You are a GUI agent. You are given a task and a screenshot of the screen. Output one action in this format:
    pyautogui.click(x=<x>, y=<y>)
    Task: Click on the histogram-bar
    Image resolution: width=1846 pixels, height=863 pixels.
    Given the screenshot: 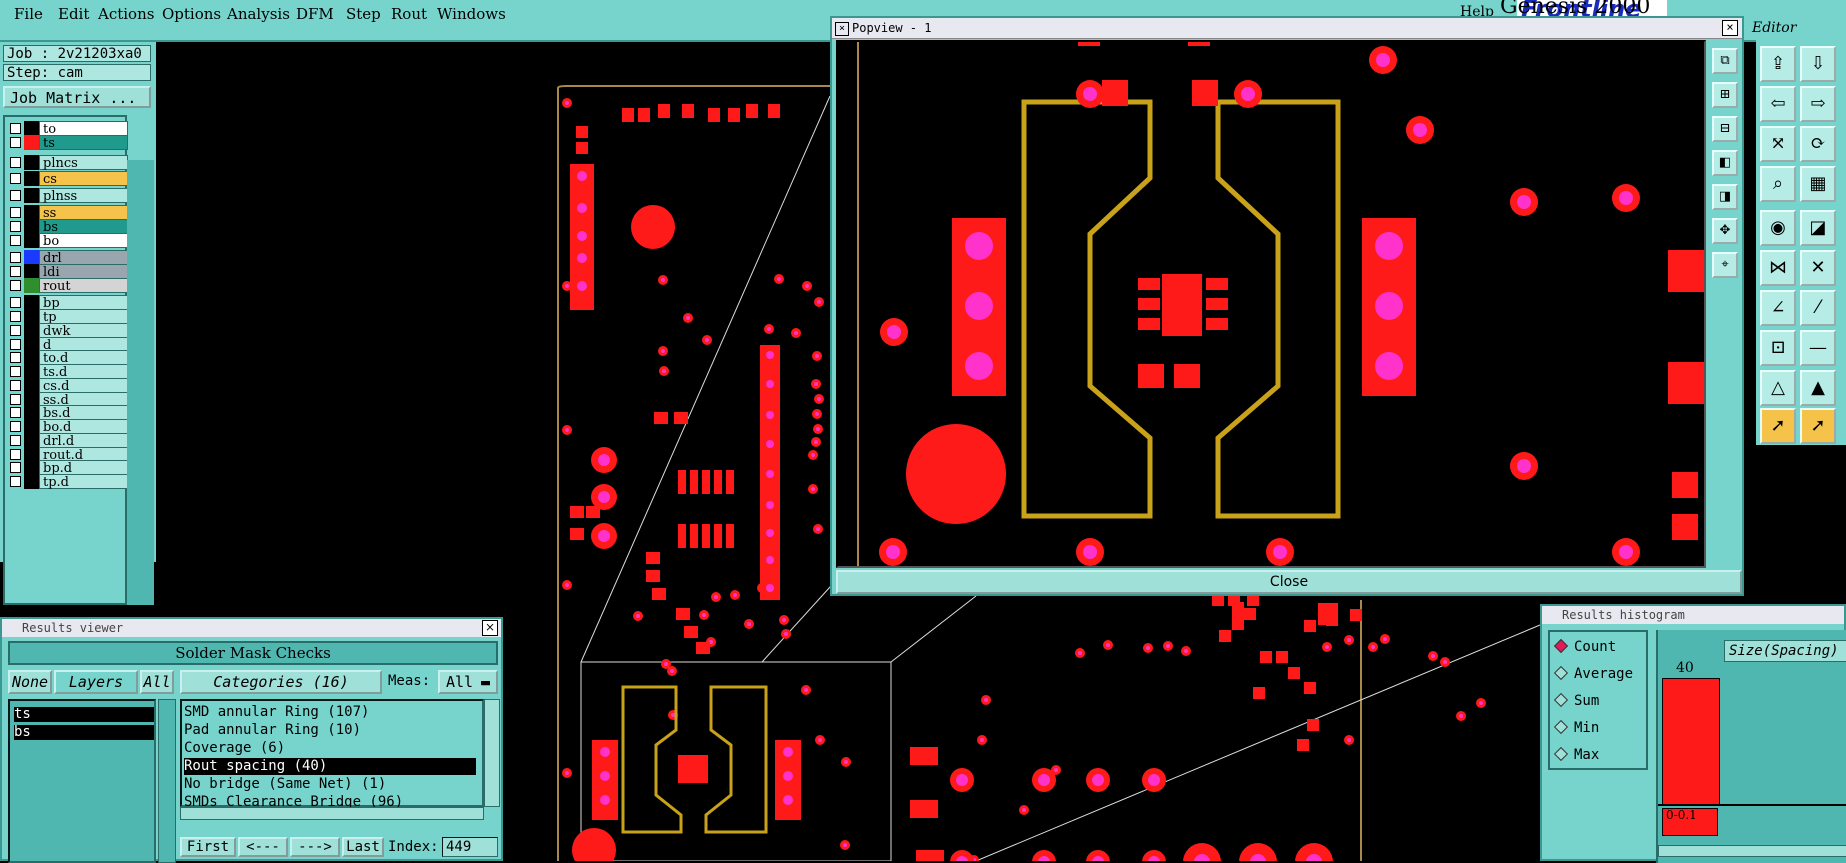 What is the action you would take?
    pyautogui.click(x=1691, y=742)
    